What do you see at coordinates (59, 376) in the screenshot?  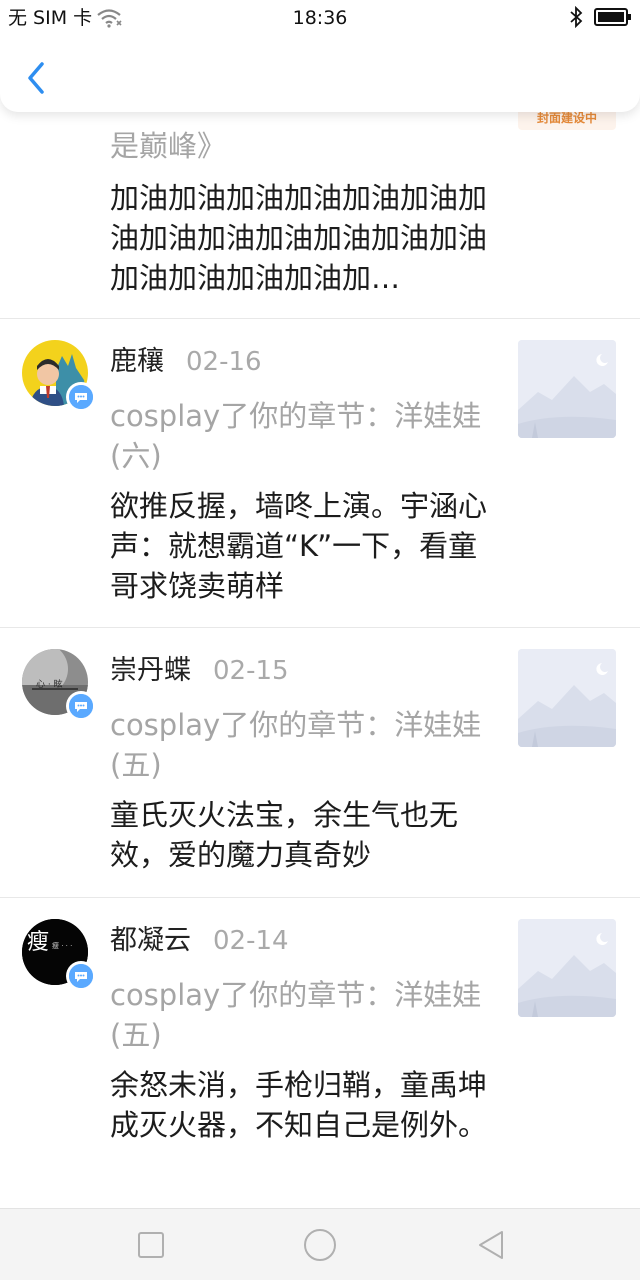 I see `user-avatar` at bounding box center [59, 376].